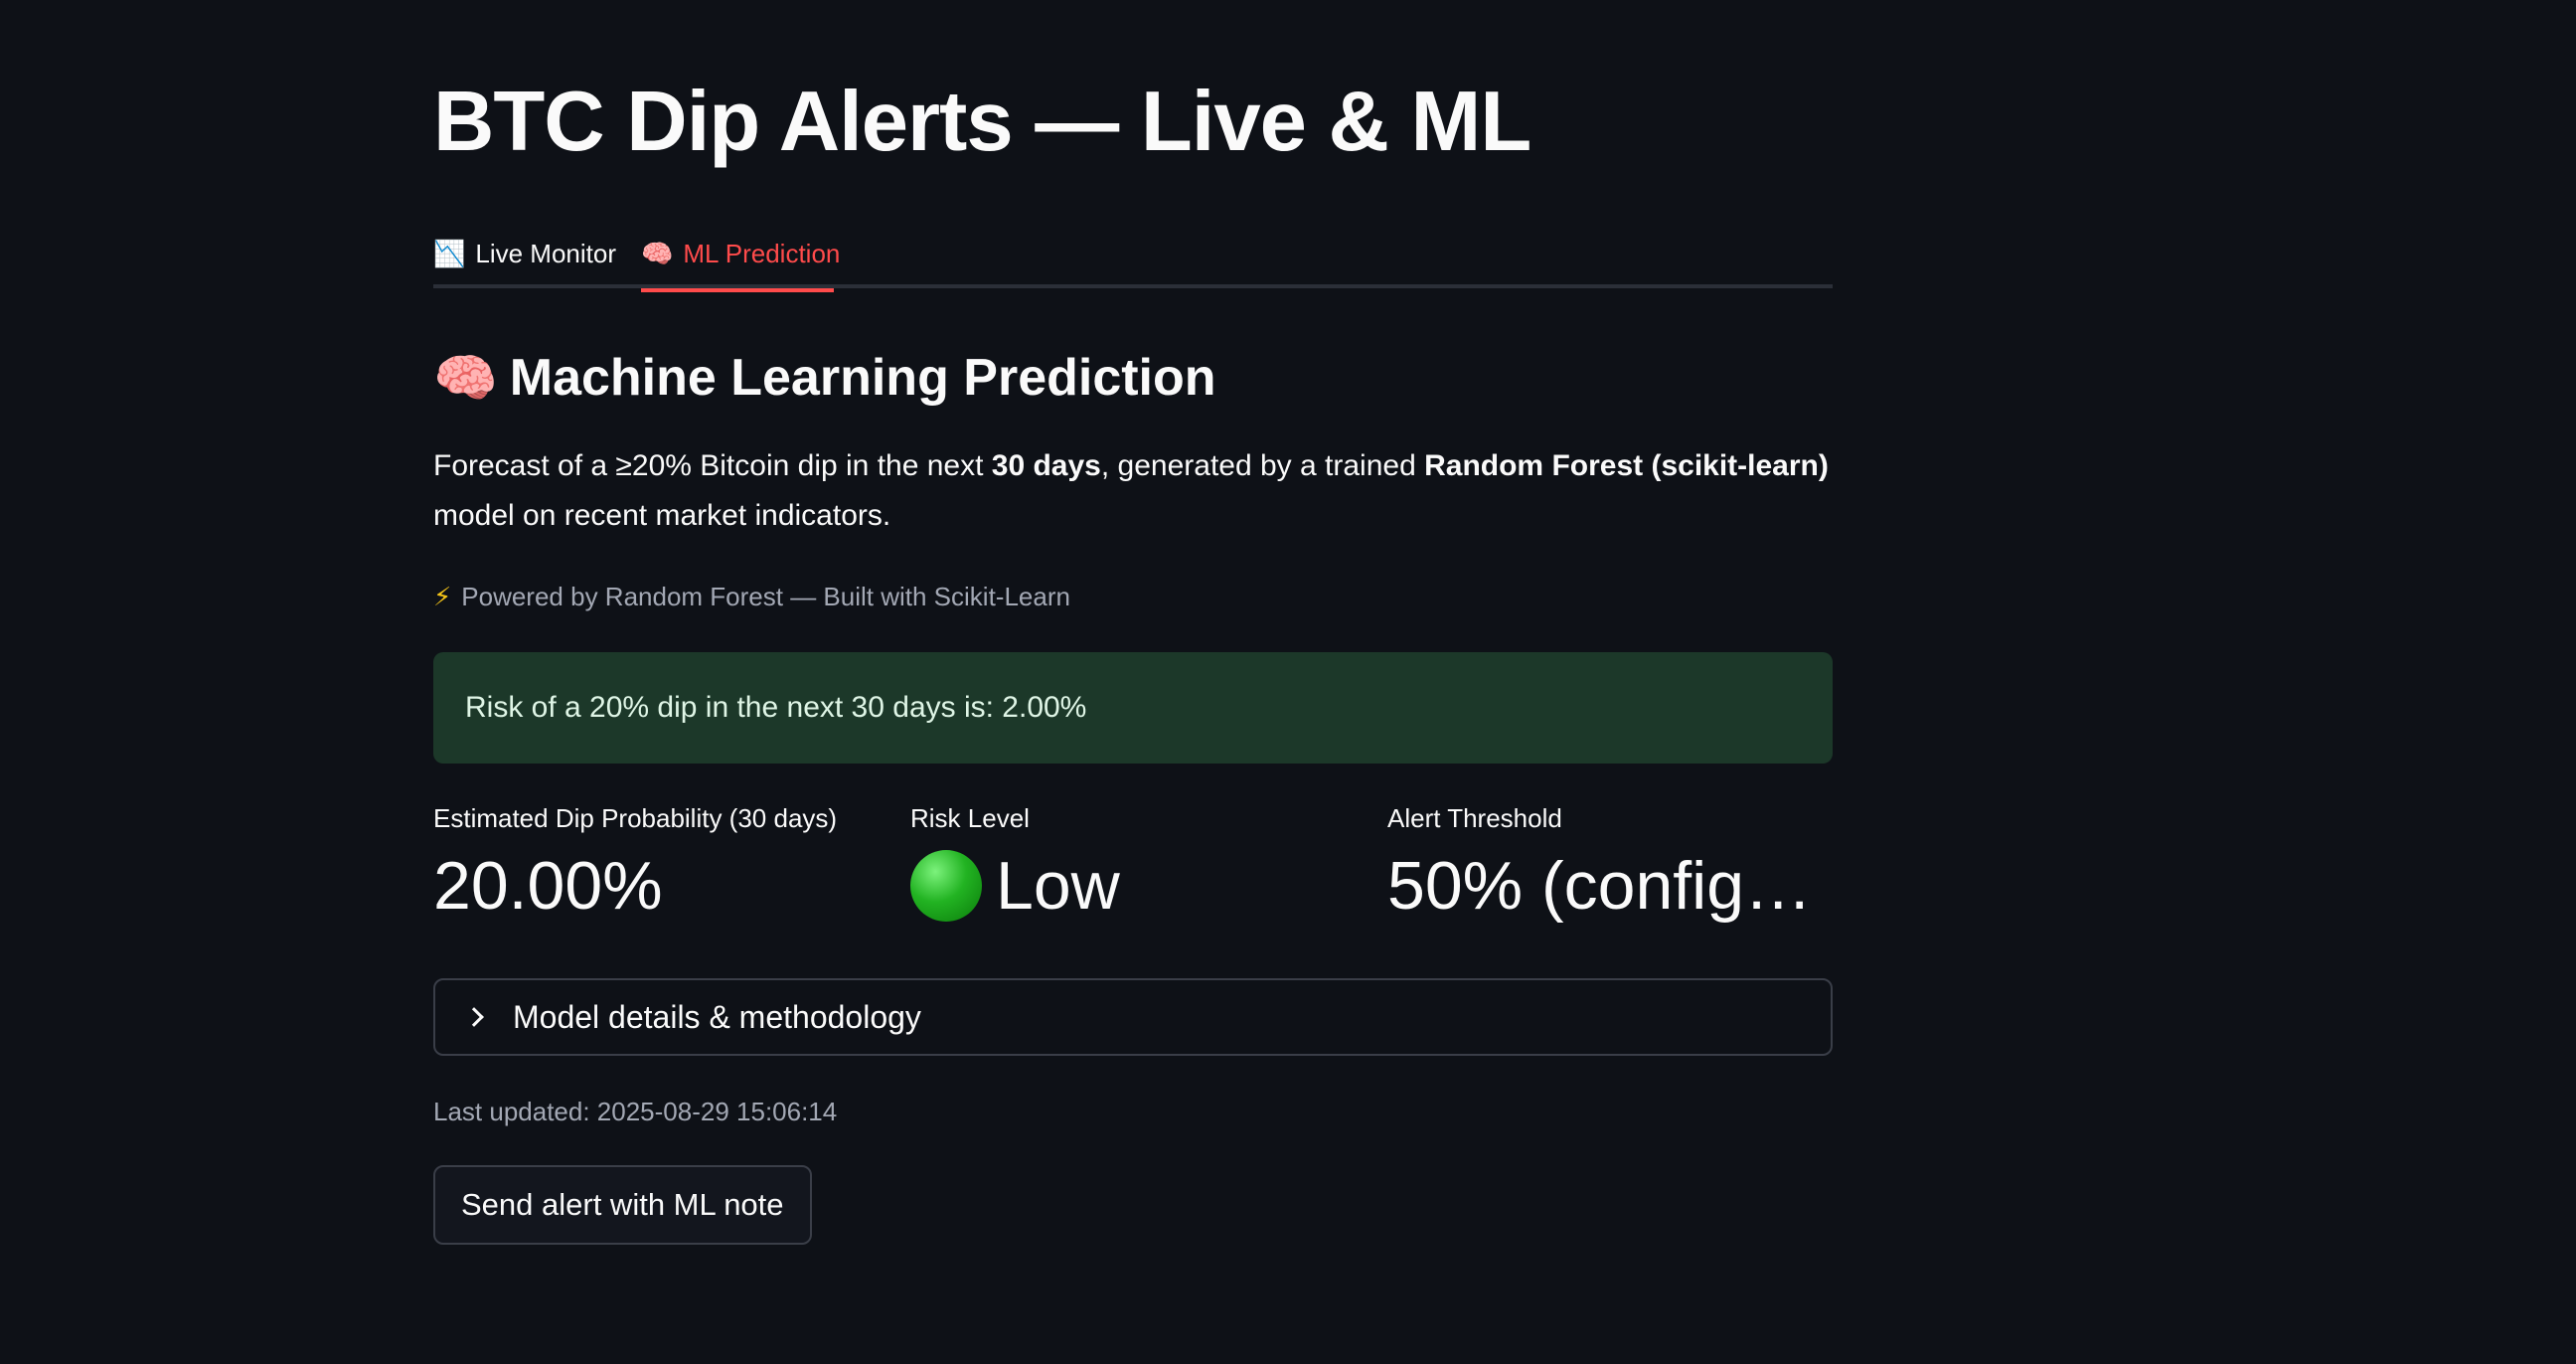 The width and height of the screenshot is (2576, 1364). I want to click on metric-label: Alert Threshold, so click(1474, 818).